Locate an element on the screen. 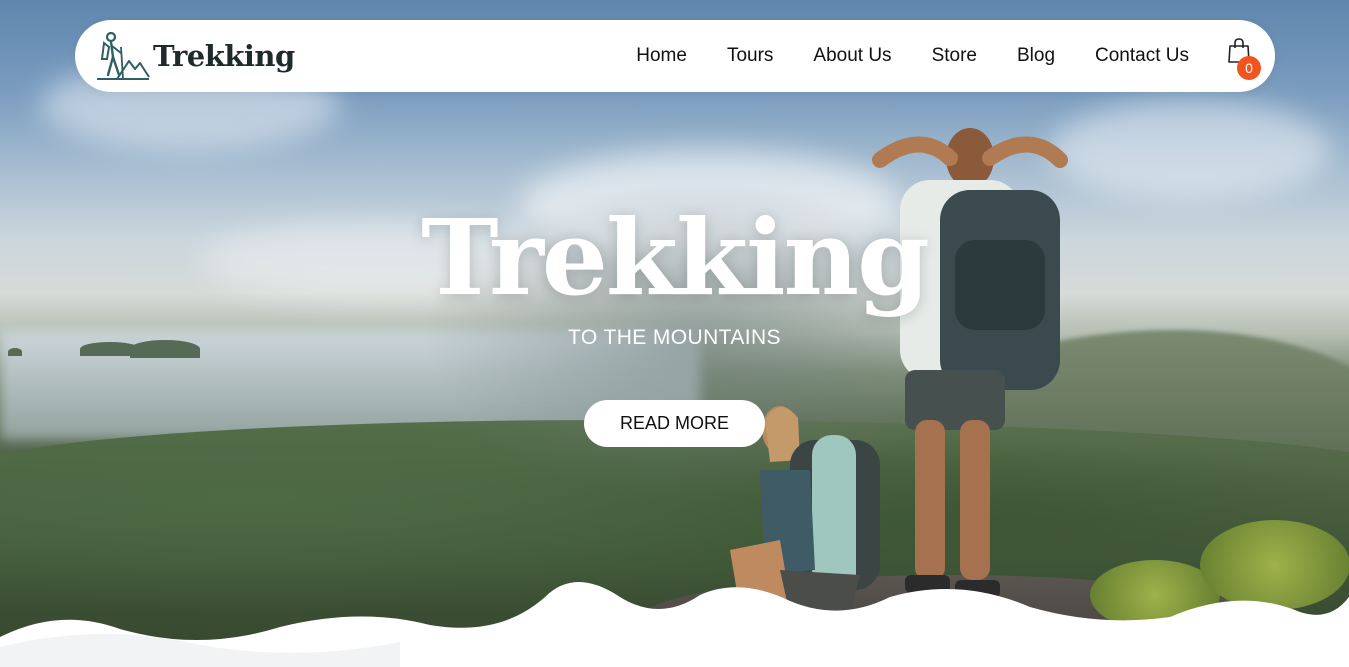 The width and height of the screenshot is (1349, 667). hiker-mountain-icon is located at coordinates (123, 55).